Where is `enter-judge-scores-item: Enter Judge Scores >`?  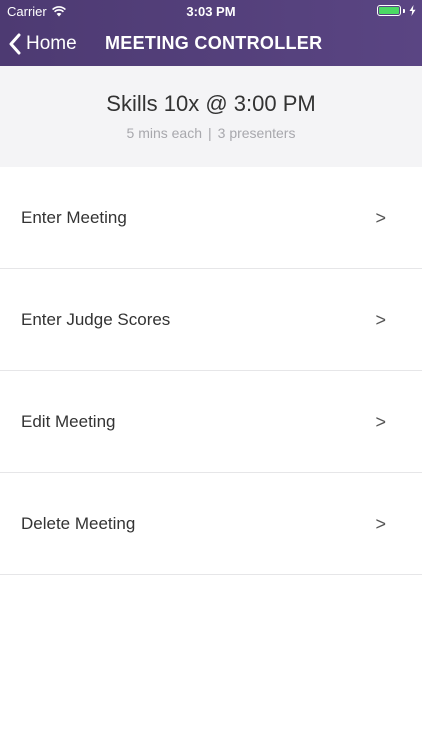
enter-judge-scores-item: Enter Judge Scores > is located at coordinates (211, 320).